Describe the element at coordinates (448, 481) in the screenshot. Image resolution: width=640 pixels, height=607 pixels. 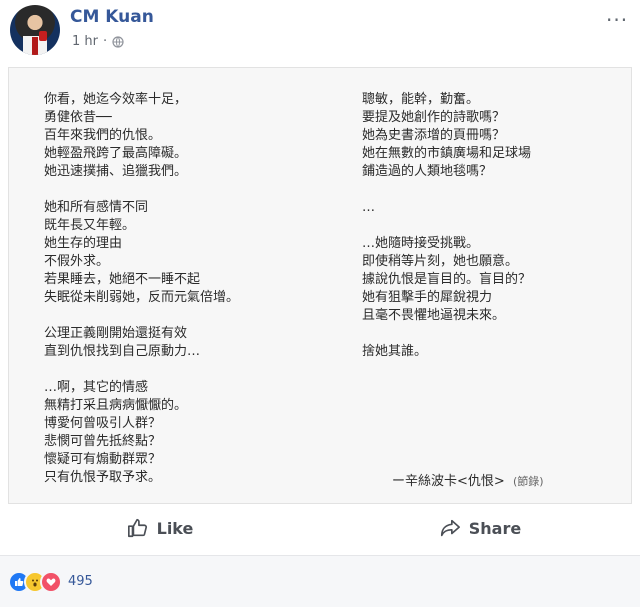
I see `attribution-text: ー辛絲波卡<仇恨>` at that location.